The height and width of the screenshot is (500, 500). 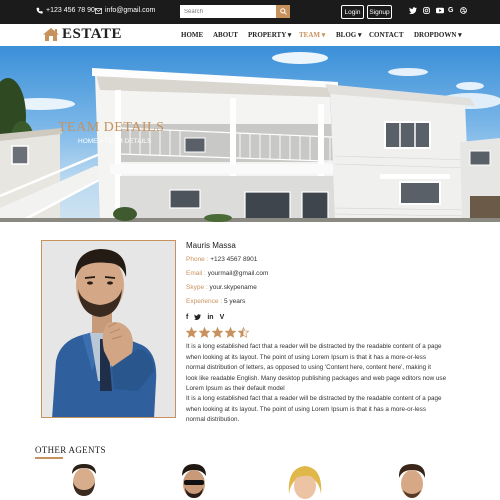 What do you see at coordinates (111, 127) in the screenshot?
I see `hero-title: TEAM DETAILS` at bounding box center [111, 127].